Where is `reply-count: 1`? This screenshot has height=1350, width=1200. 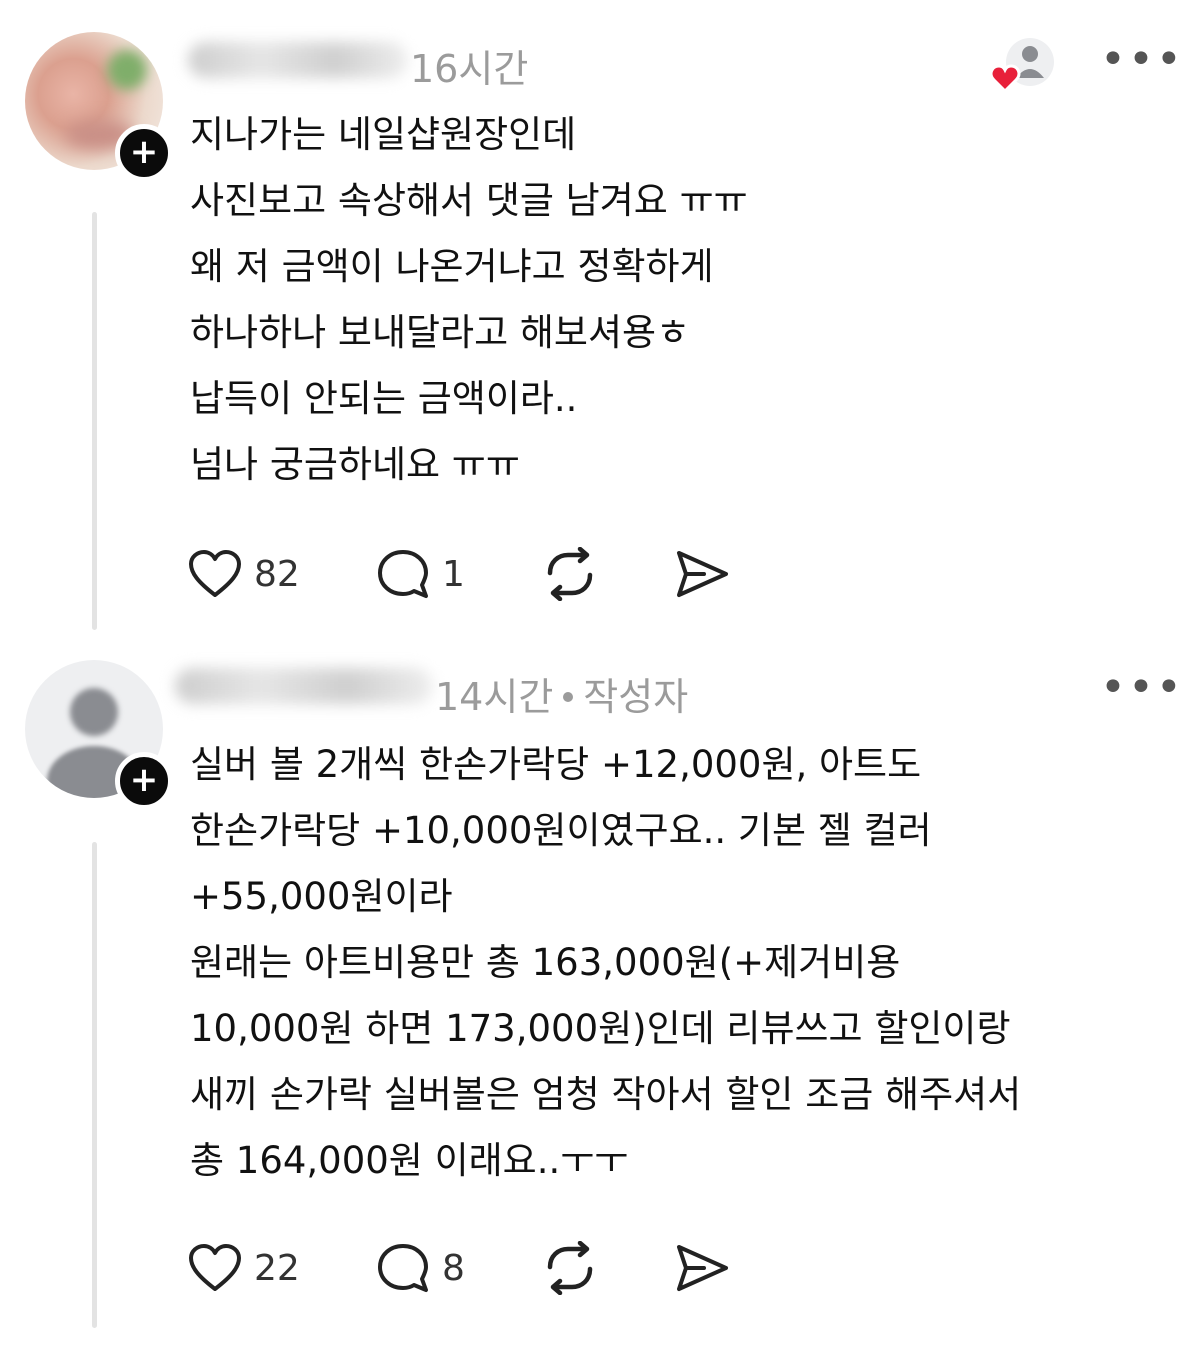 reply-count: 1 is located at coordinates (453, 574).